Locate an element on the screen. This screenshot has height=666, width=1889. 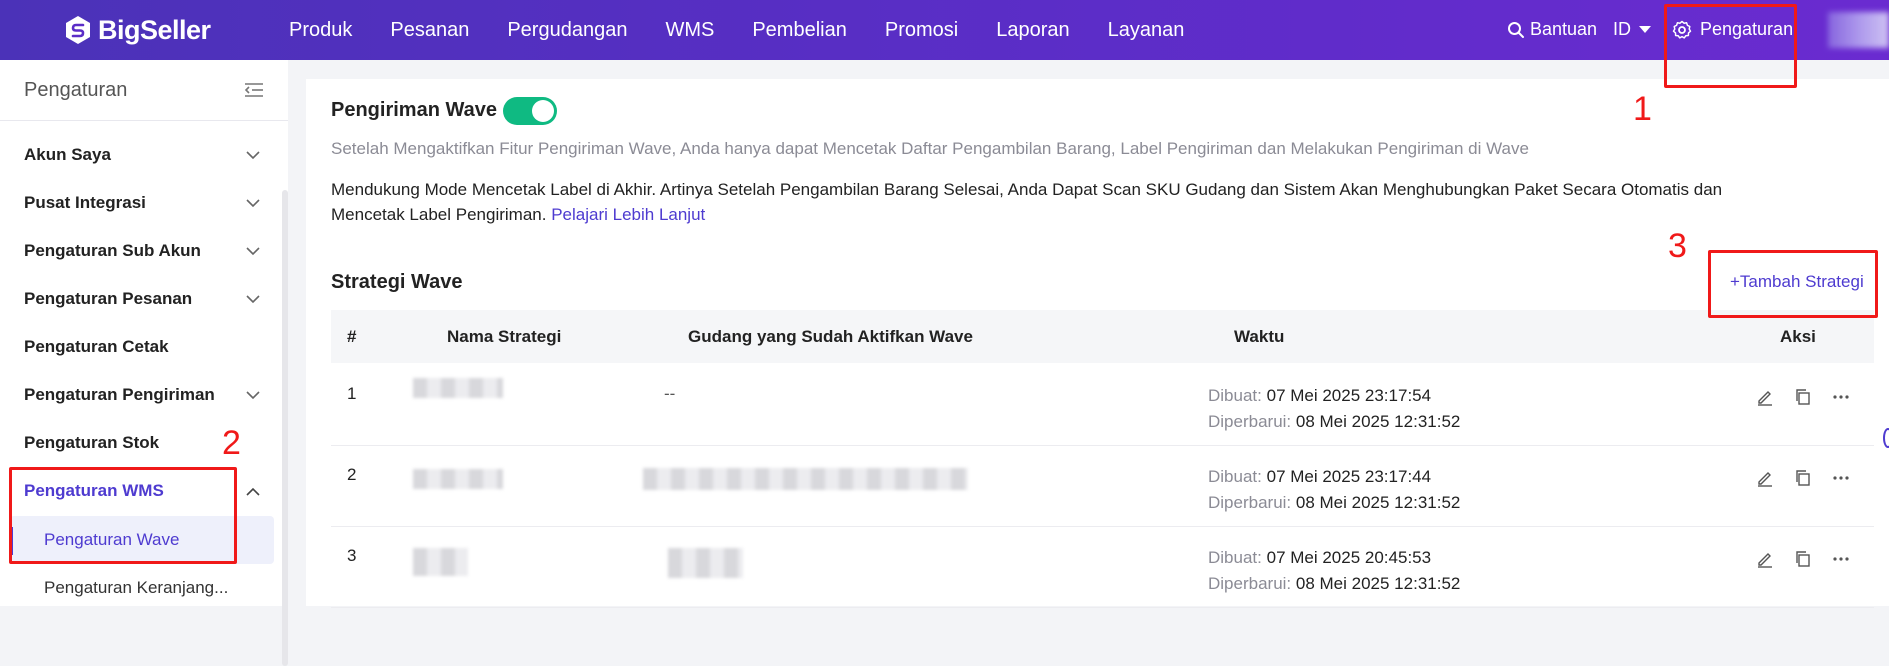
created-time: 07 Mei 2025 20:45:53 is located at coordinates (1349, 557).